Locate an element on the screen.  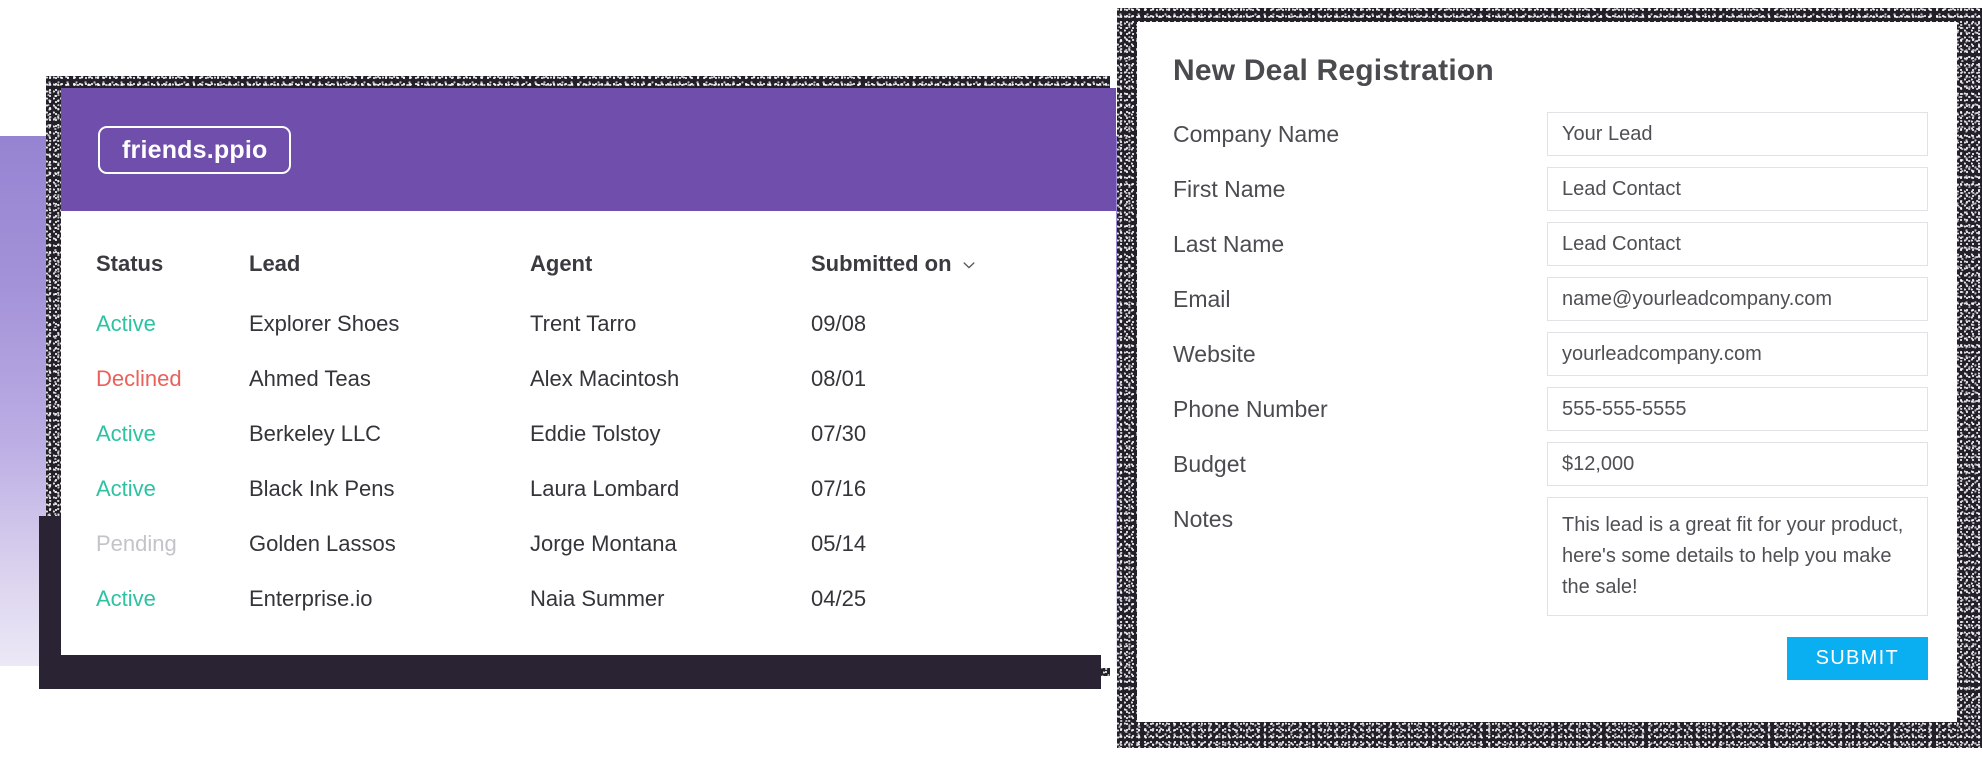
column-header-status: Status is located at coordinates (155, 264).